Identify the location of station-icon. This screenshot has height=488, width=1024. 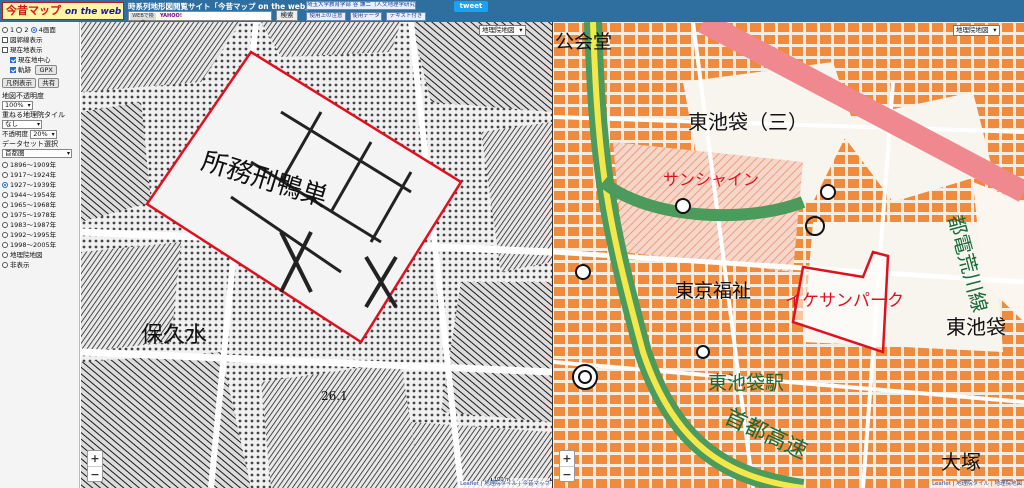
(585, 377).